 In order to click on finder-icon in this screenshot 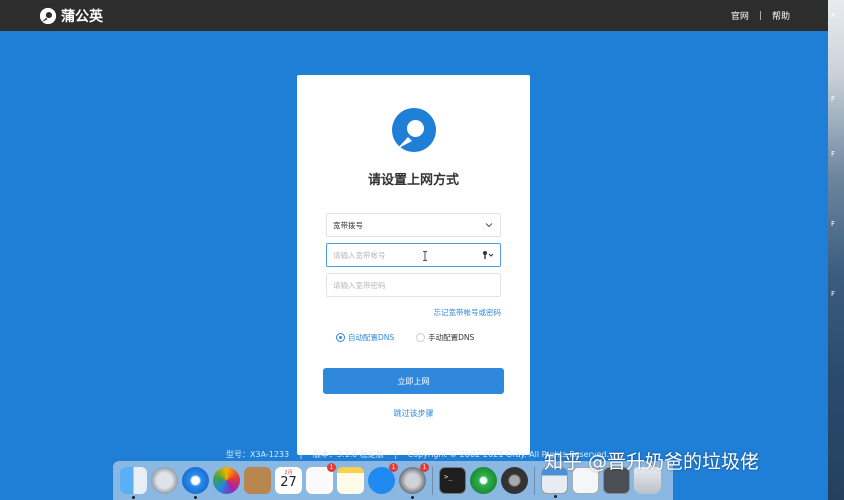, I will do `click(133, 483)`.